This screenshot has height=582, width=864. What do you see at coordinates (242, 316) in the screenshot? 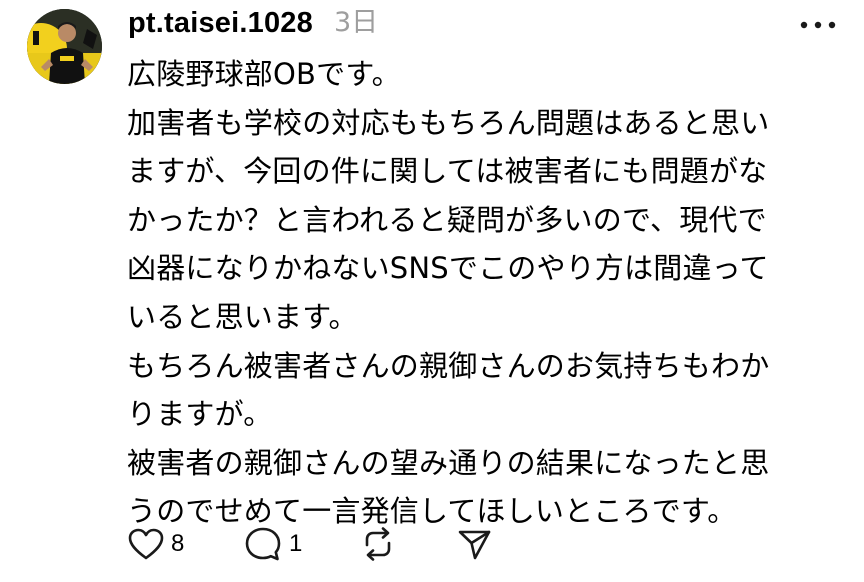
I see `post-text-line: いると思います。` at bounding box center [242, 316].